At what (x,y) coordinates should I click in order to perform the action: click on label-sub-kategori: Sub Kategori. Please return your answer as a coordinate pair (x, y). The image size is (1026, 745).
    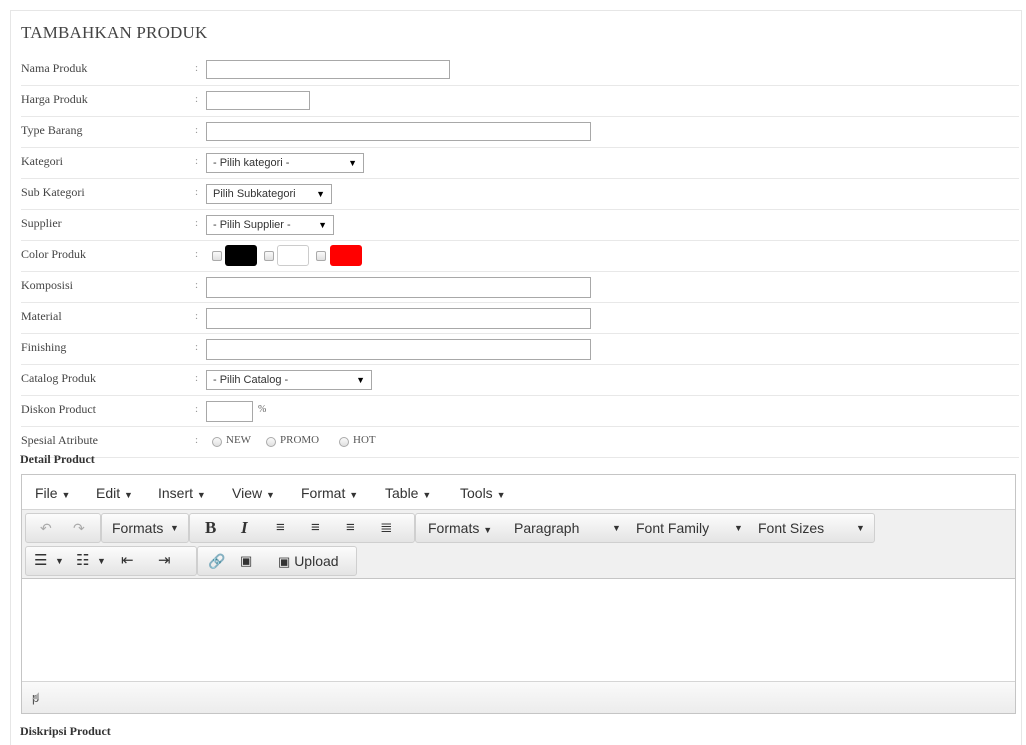
    Looking at the image, I should click on (53, 192).